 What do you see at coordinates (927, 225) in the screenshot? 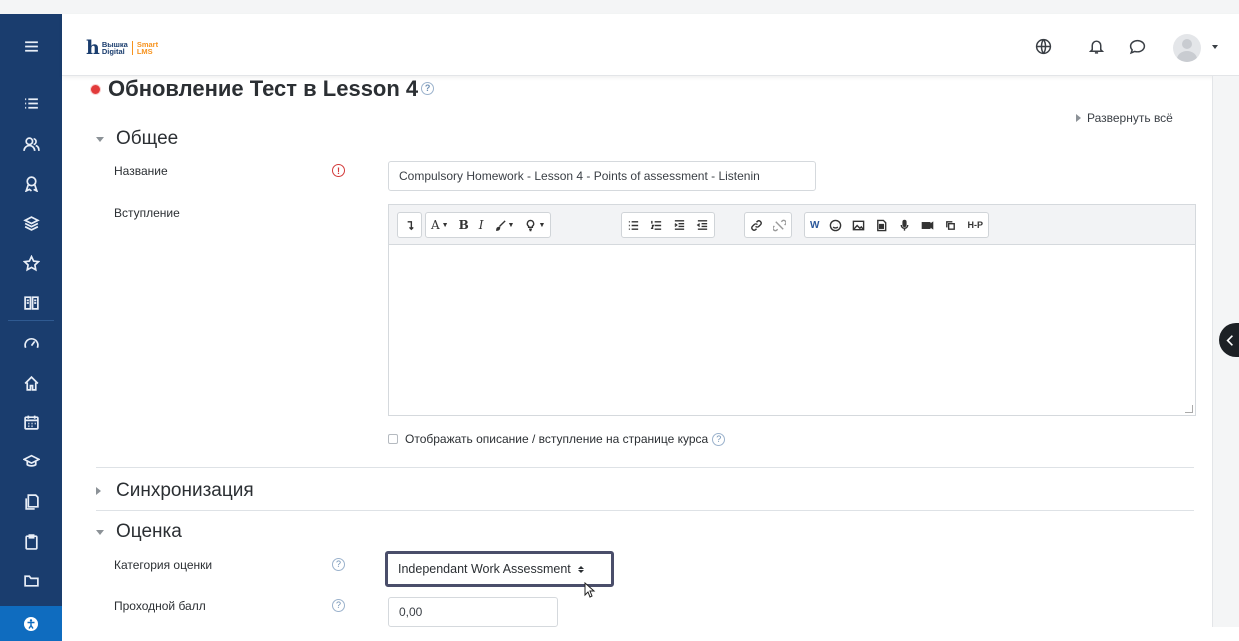
I see `video-button` at bounding box center [927, 225].